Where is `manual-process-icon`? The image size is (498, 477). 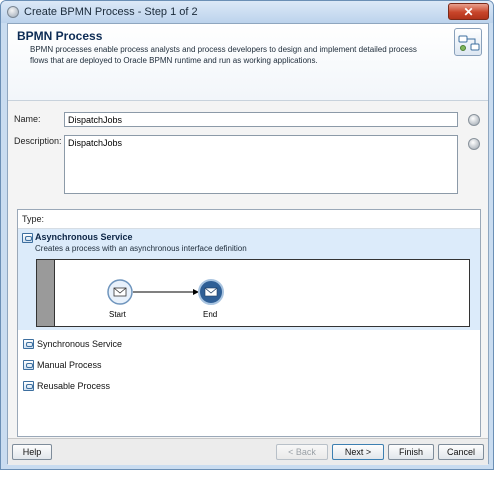
manual-process-icon is located at coordinates (28, 365).